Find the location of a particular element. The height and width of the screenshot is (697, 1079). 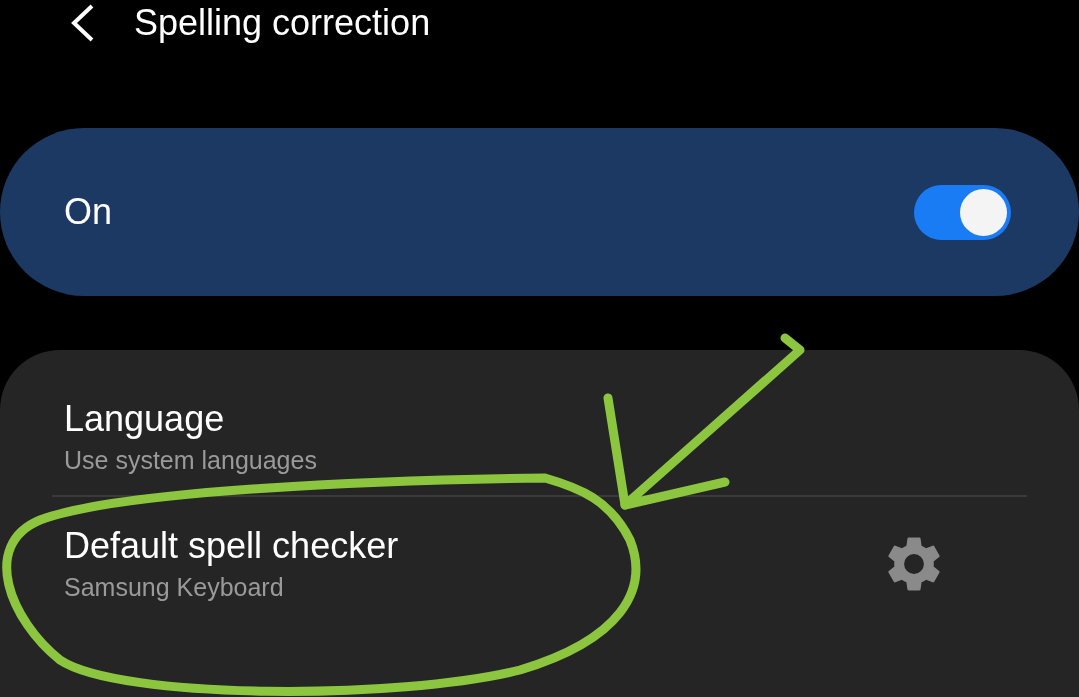

setting-title: Default spell checker is located at coordinates (231, 546).